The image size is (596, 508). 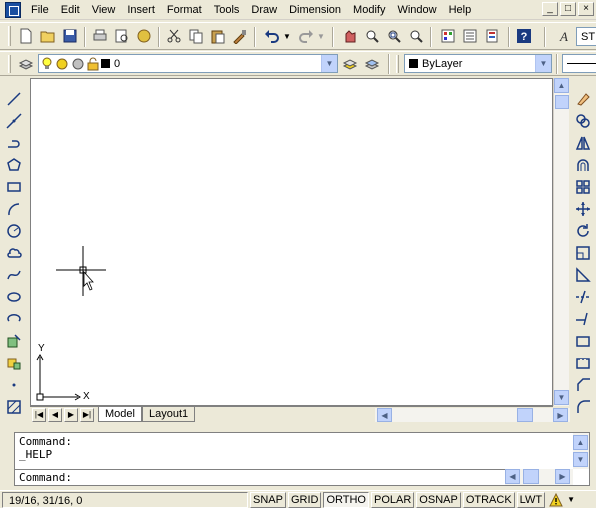 I want to click on text-style-icon: A, so click(x=564, y=36).